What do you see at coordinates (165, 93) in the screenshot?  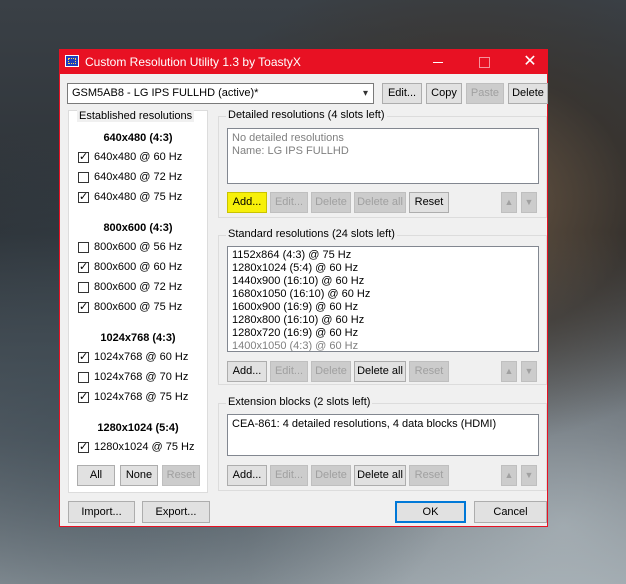 I see `monitor-select-value: GSM5AB8 - LG IPS FULLHD (active)*` at bounding box center [165, 93].